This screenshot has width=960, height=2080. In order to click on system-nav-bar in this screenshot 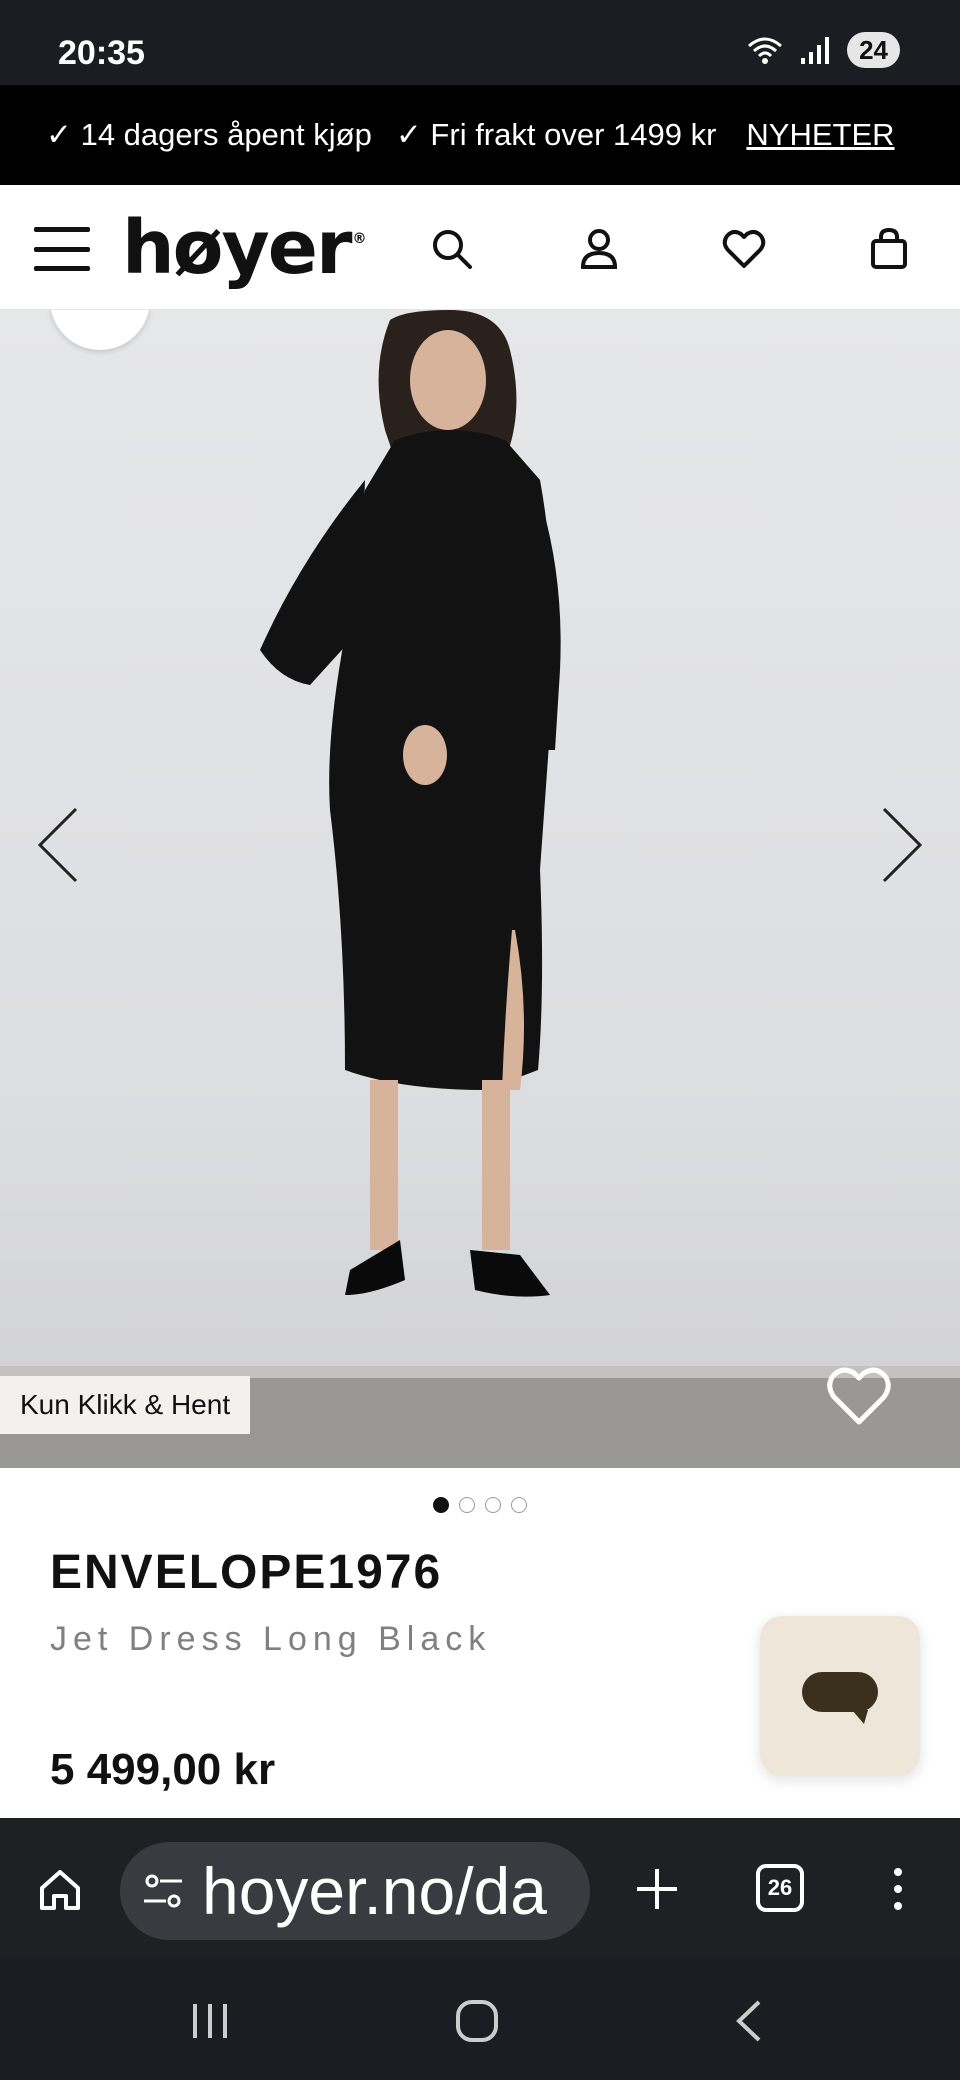, I will do `click(480, 2019)`.